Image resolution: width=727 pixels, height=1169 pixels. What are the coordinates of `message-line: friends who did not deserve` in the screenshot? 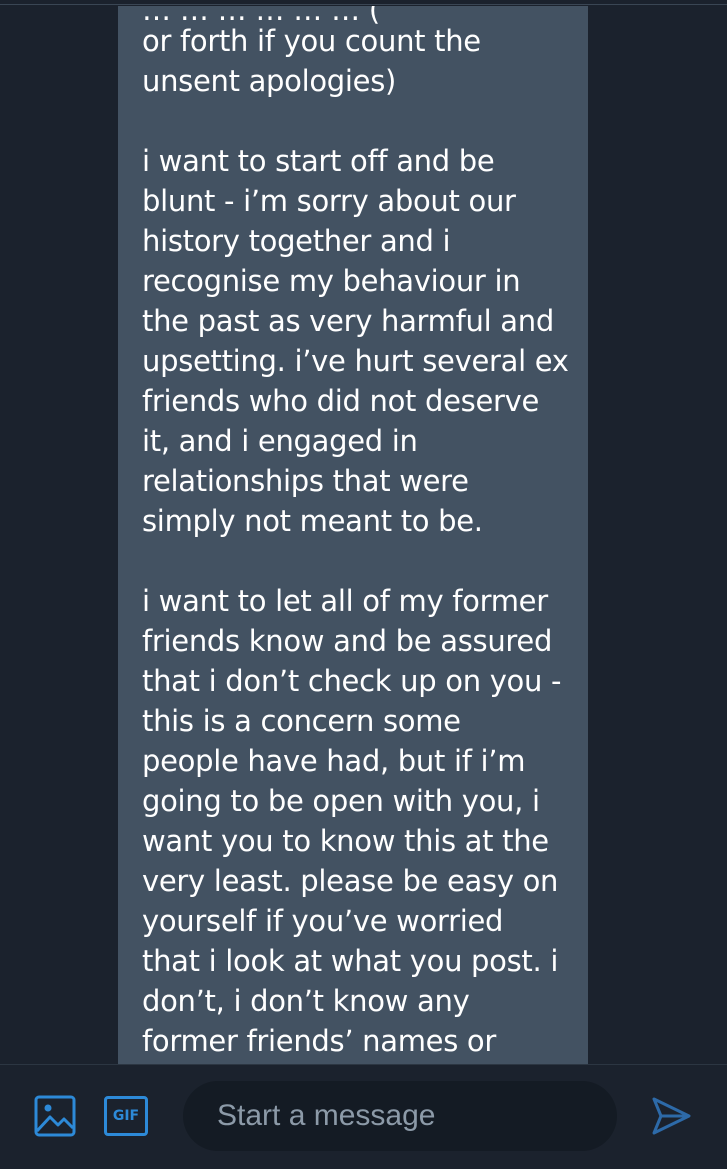 It's located at (341, 401).